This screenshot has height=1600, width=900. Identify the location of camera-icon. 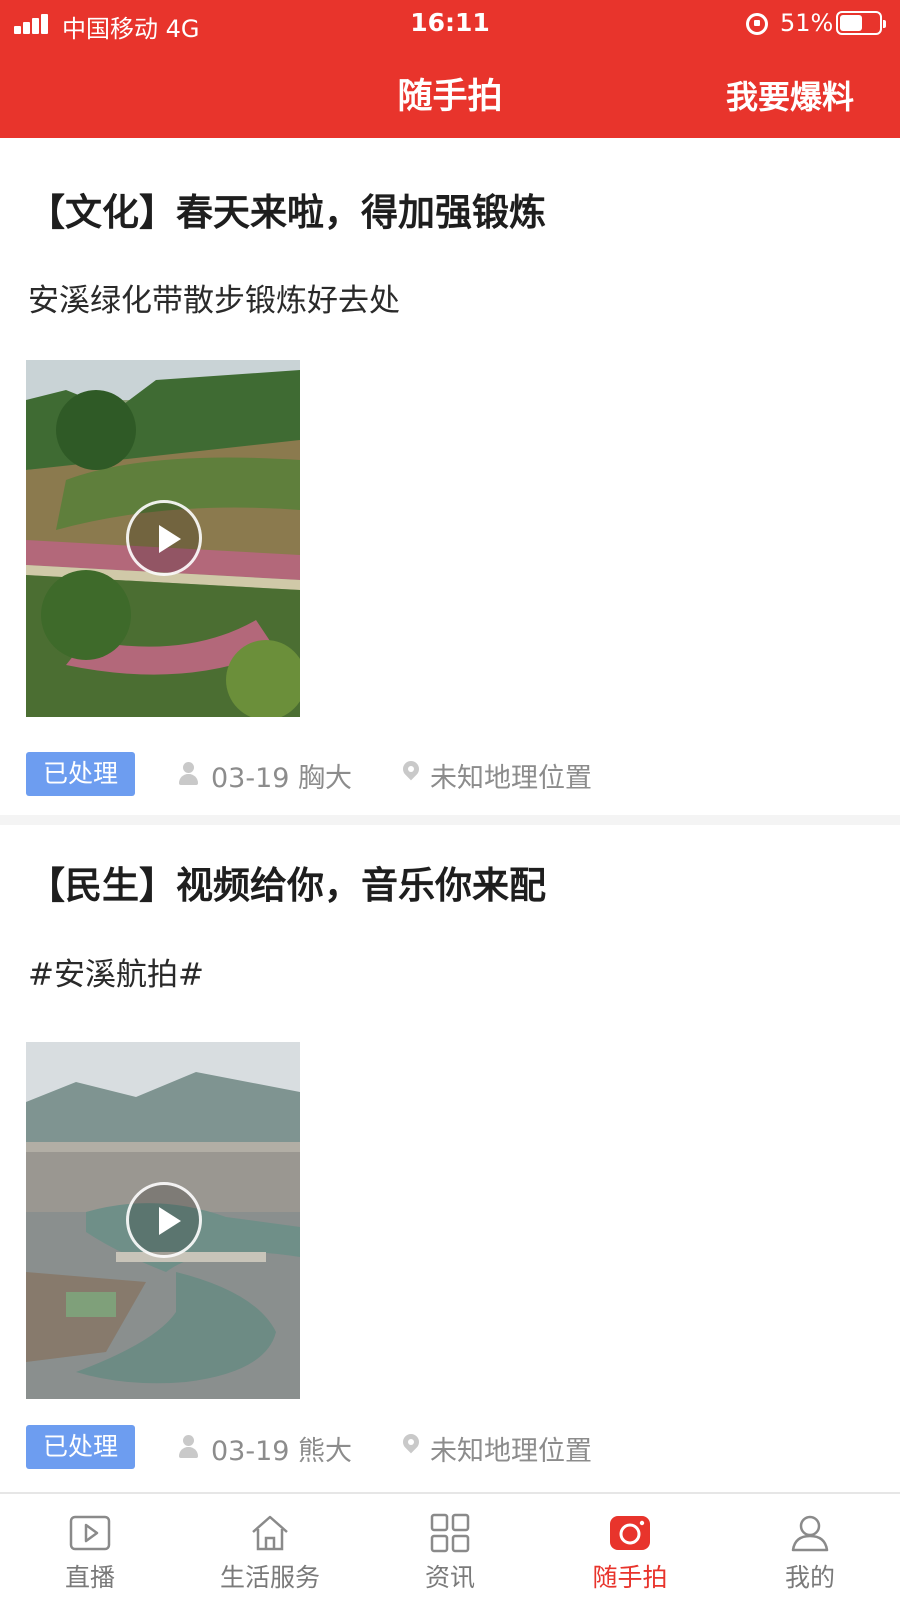
(630, 1533).